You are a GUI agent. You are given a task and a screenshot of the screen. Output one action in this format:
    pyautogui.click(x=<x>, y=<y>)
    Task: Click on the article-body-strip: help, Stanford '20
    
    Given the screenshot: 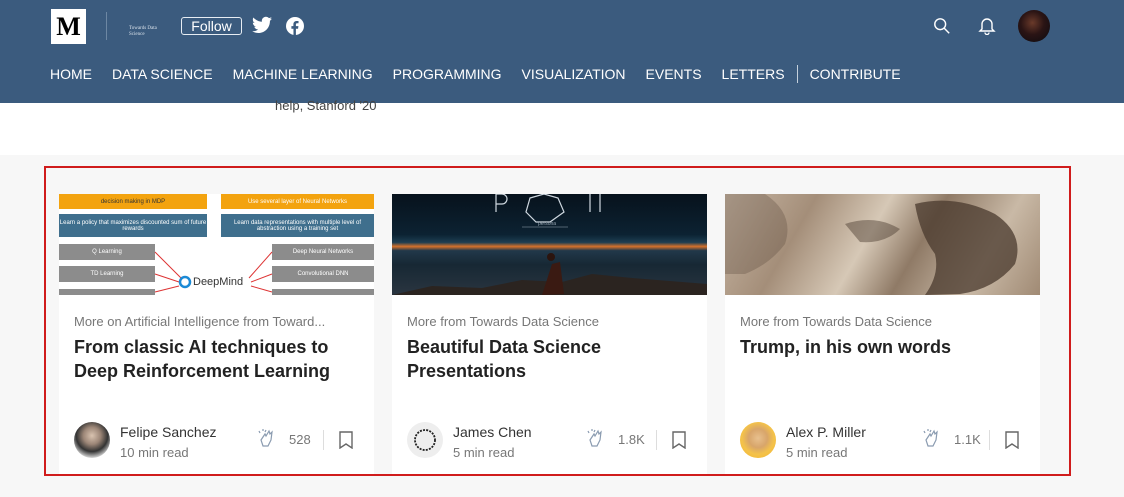 What is the action you would take?
    pyautogui.click(x=562, y=126)
    